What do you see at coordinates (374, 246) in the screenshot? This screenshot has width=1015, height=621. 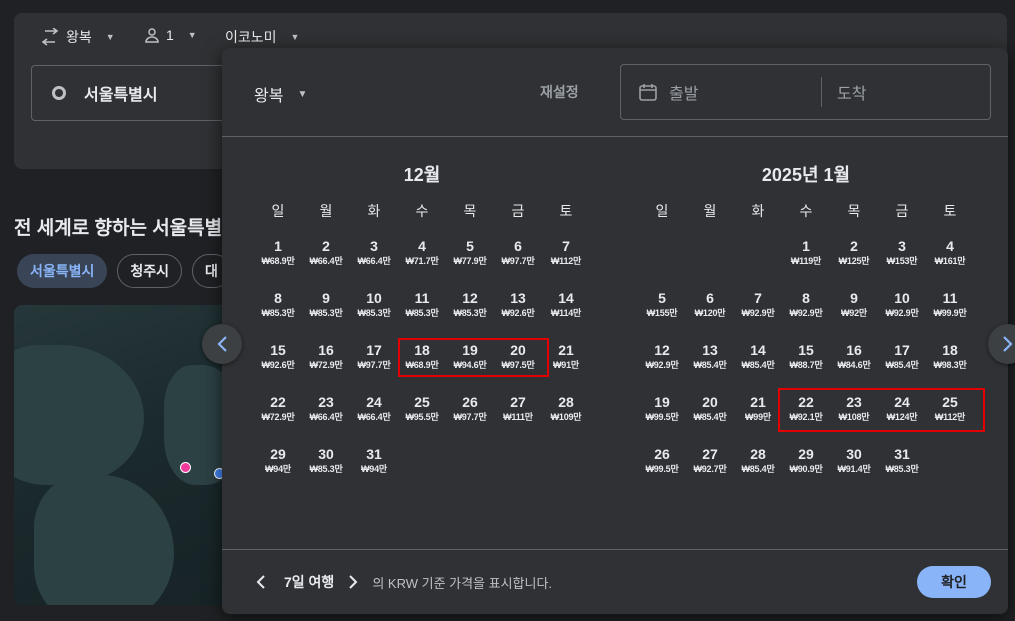 I see `day-number: 3` at bounding box center [374, 246].